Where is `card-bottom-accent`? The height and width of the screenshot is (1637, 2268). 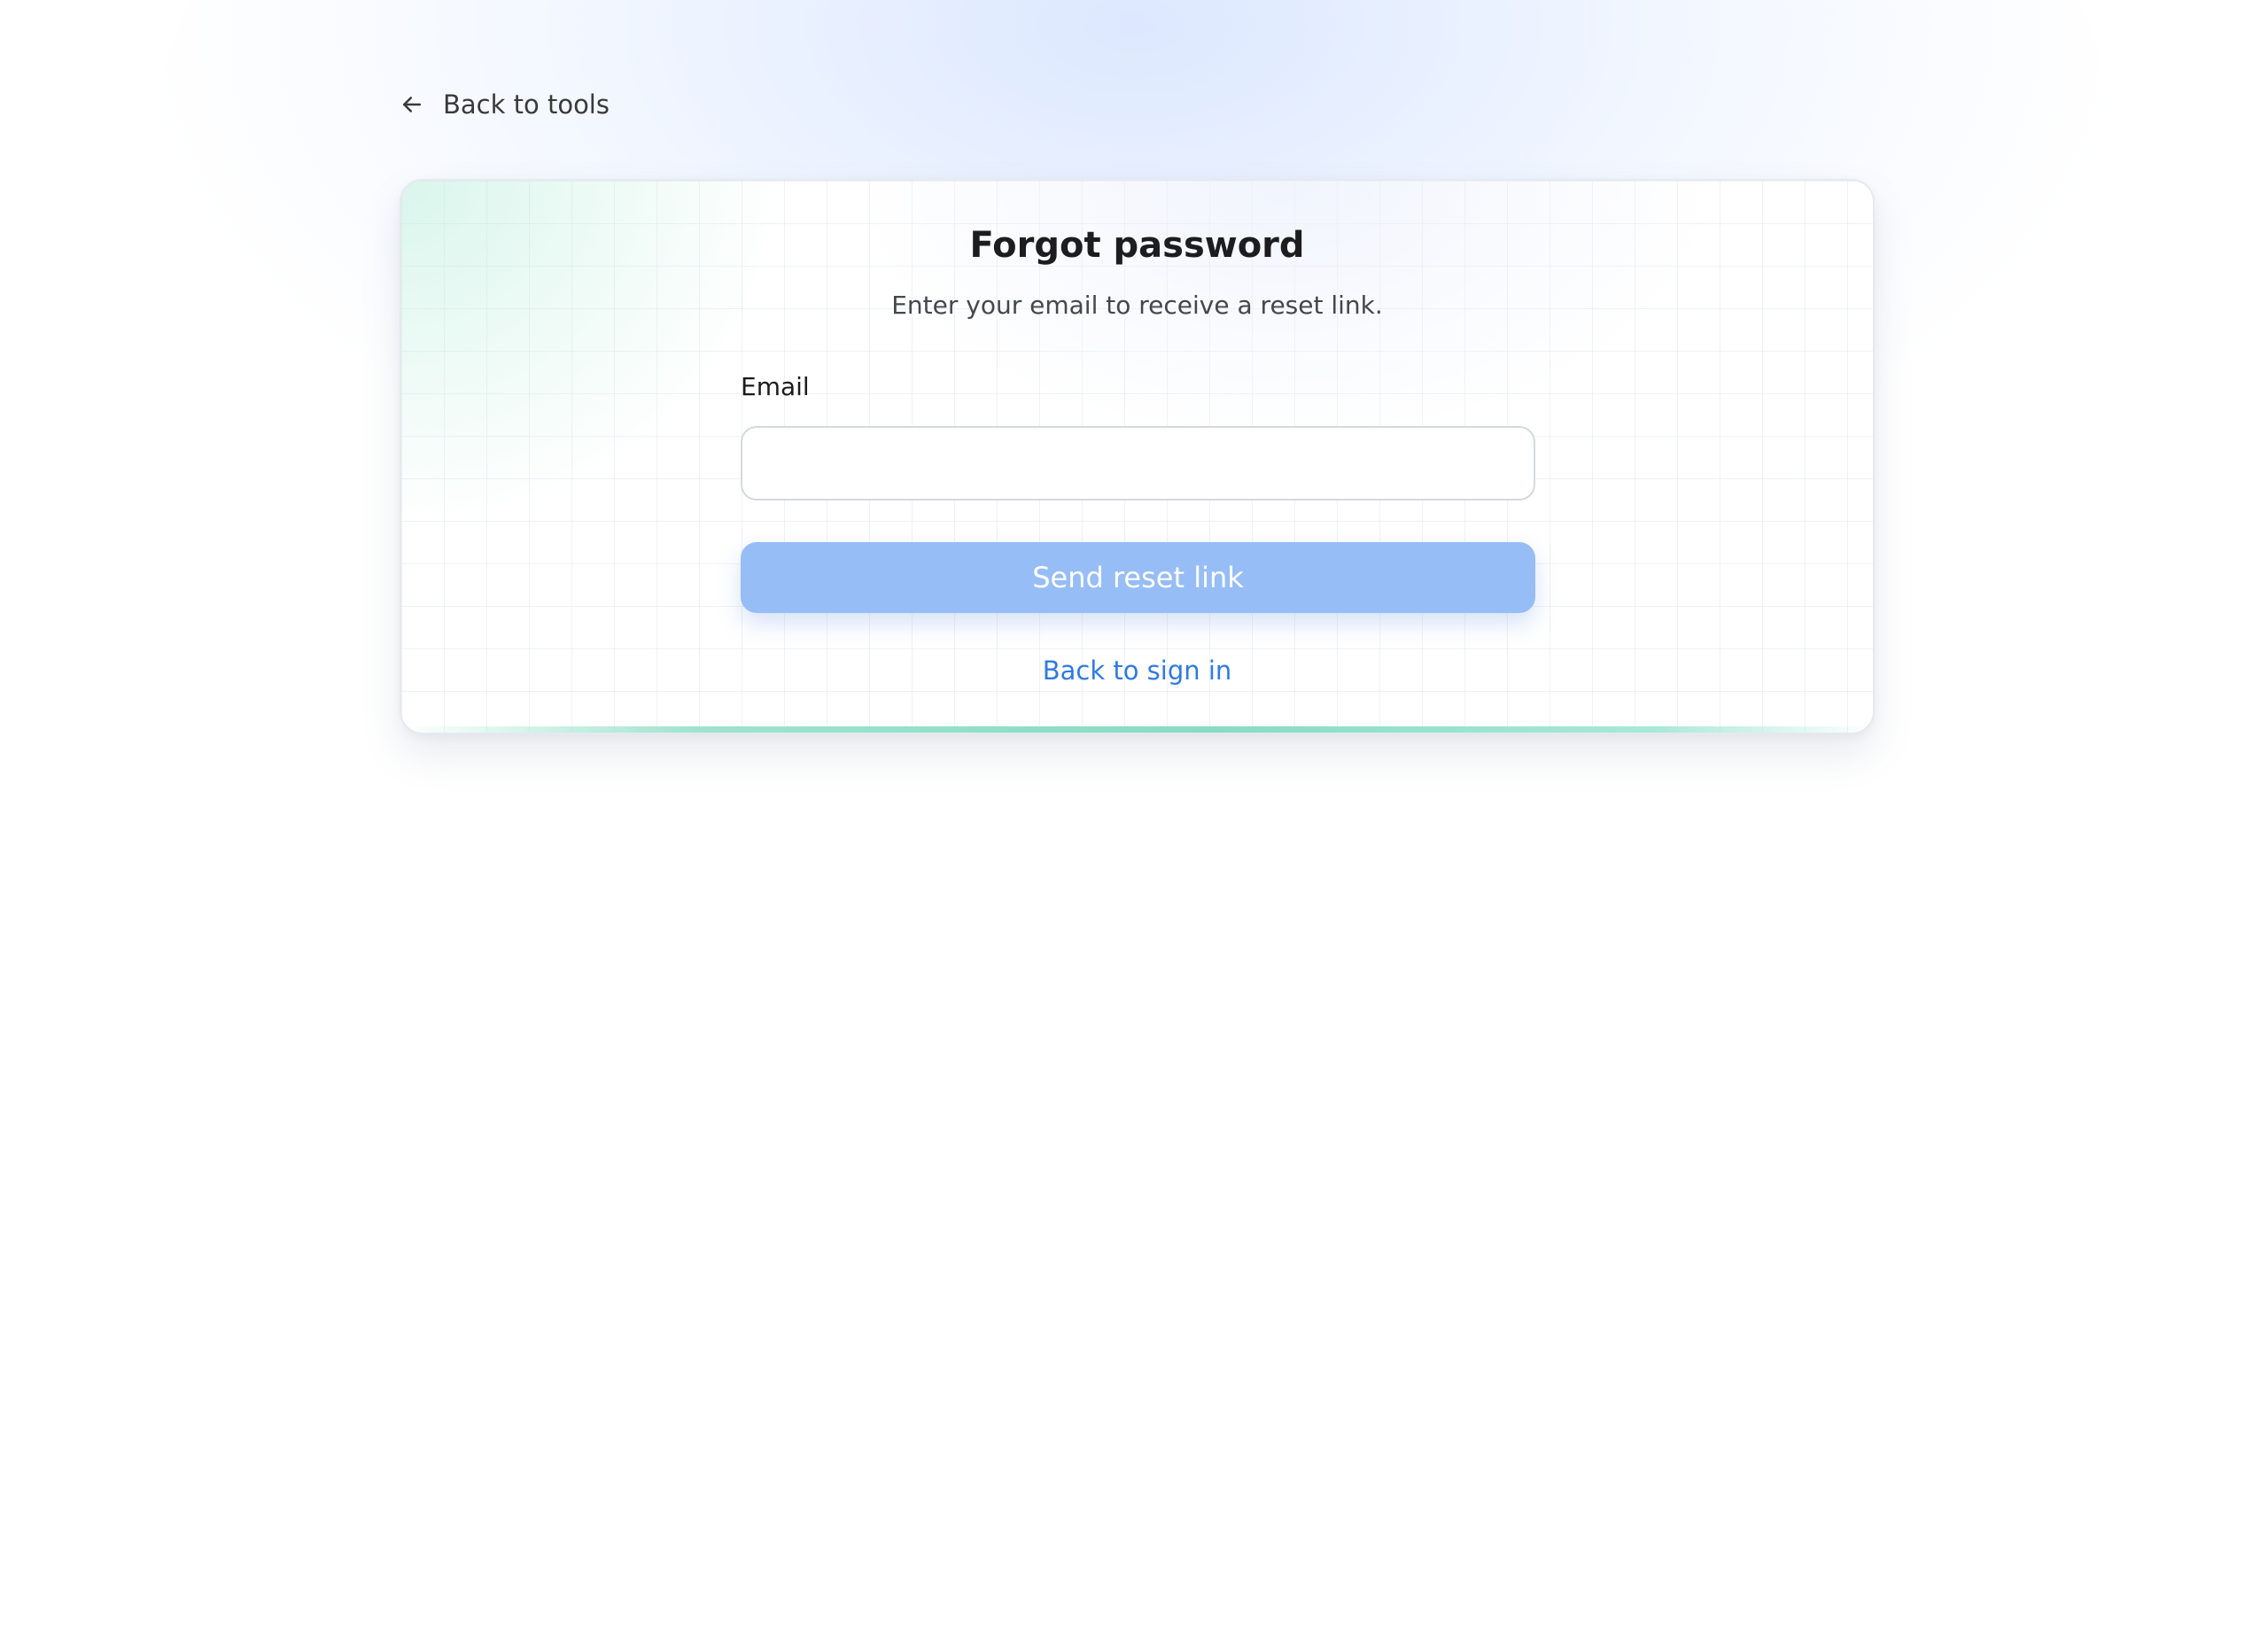
card-bottom-accent is located at coordinates (1137, 729).